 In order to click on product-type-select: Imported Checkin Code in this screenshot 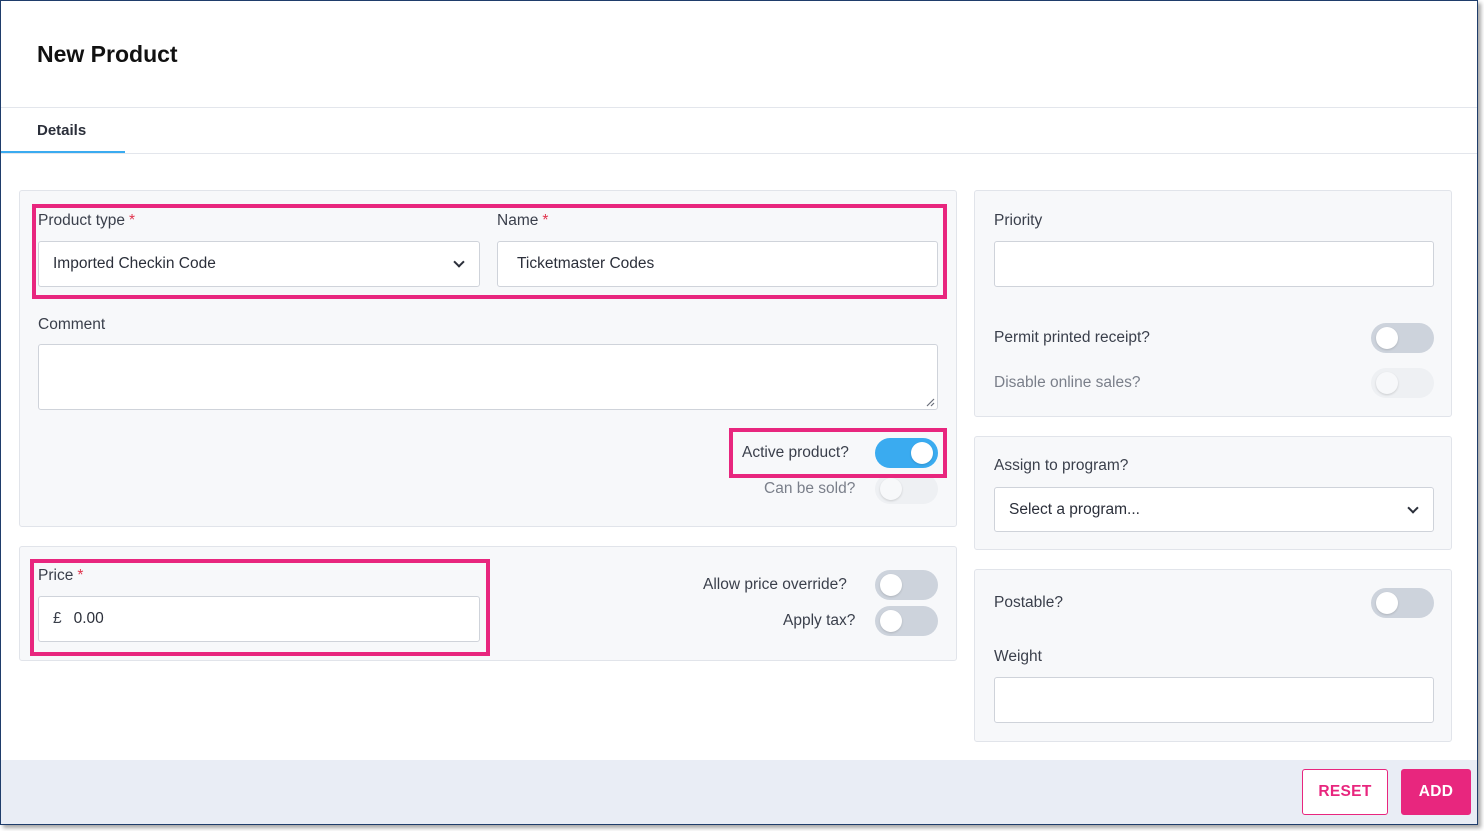, I will do `click(259, 264)`.